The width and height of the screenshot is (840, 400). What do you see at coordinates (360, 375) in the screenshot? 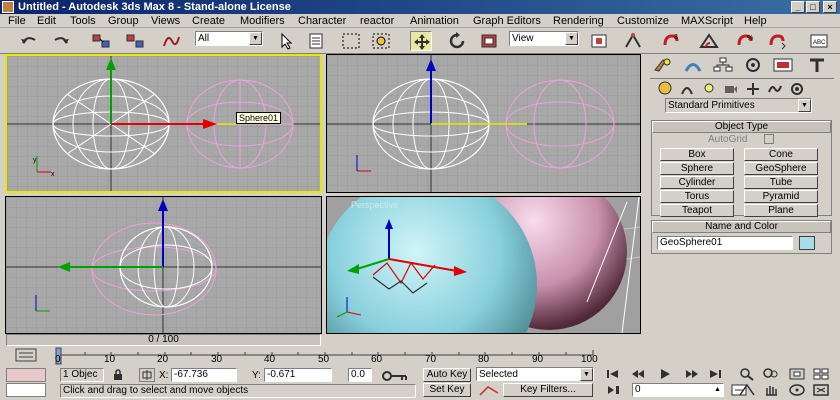
I see `z-coordinate-field: 0.0` at bounding box center [360, 375].